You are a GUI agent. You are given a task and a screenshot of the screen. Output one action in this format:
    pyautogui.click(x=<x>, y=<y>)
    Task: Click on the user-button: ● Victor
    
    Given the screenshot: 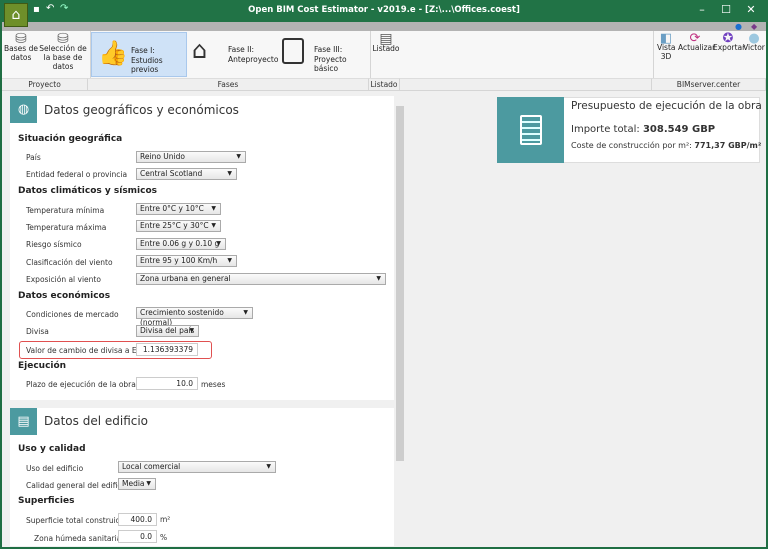 What is the action you would take?
    pyautogui.click(x=754, y=41)
    